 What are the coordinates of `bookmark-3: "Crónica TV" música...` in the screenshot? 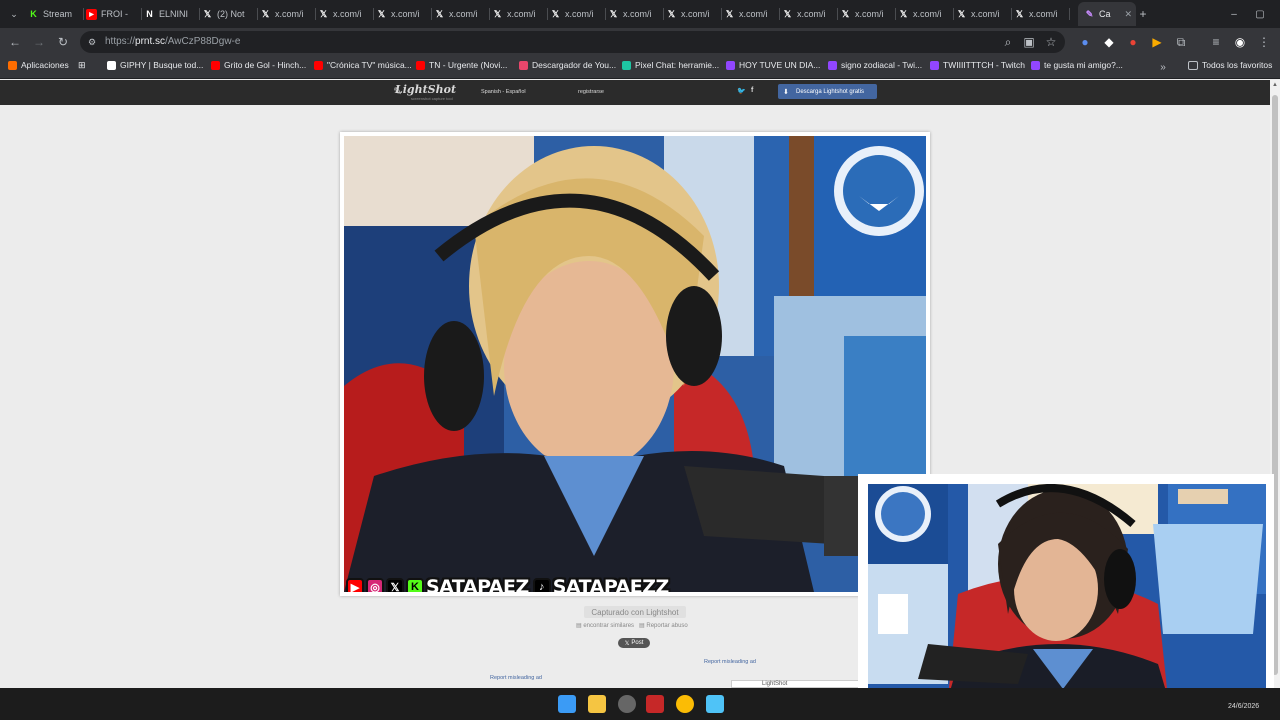 It's located at (363, 65).